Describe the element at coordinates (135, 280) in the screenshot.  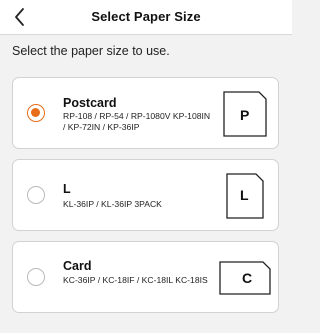
I see `compatible-models: KC-36IP / KC-18IF / KC-18IL KC-18IS` at that location.